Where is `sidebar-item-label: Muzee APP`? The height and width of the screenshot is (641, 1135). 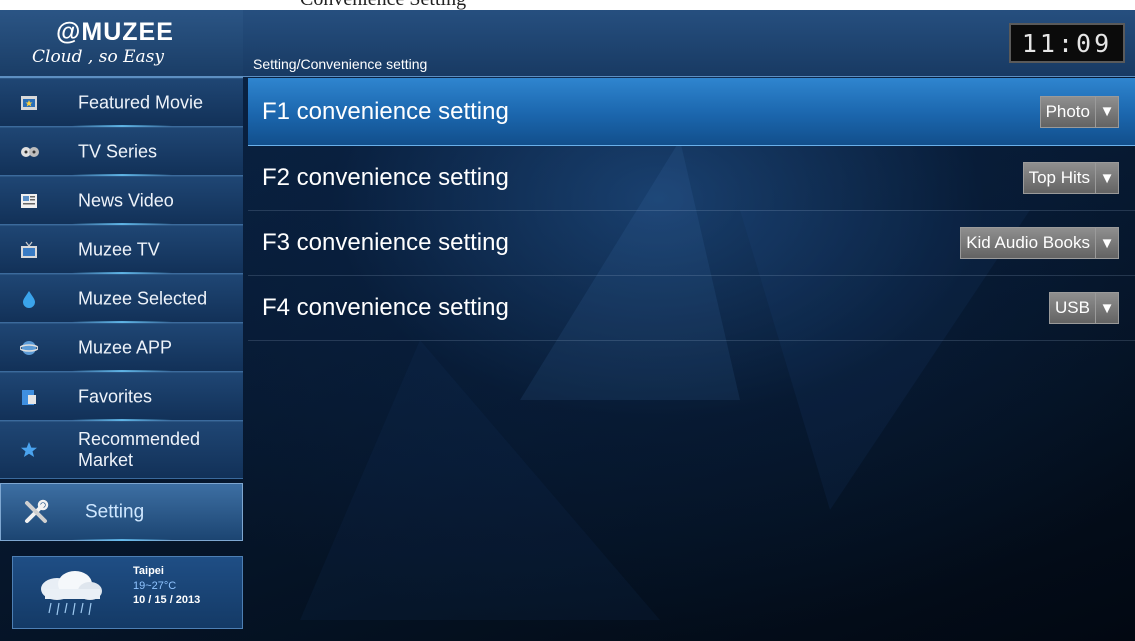 sidebar-item-label: Muzee APP is located at coordinates (125, 347).